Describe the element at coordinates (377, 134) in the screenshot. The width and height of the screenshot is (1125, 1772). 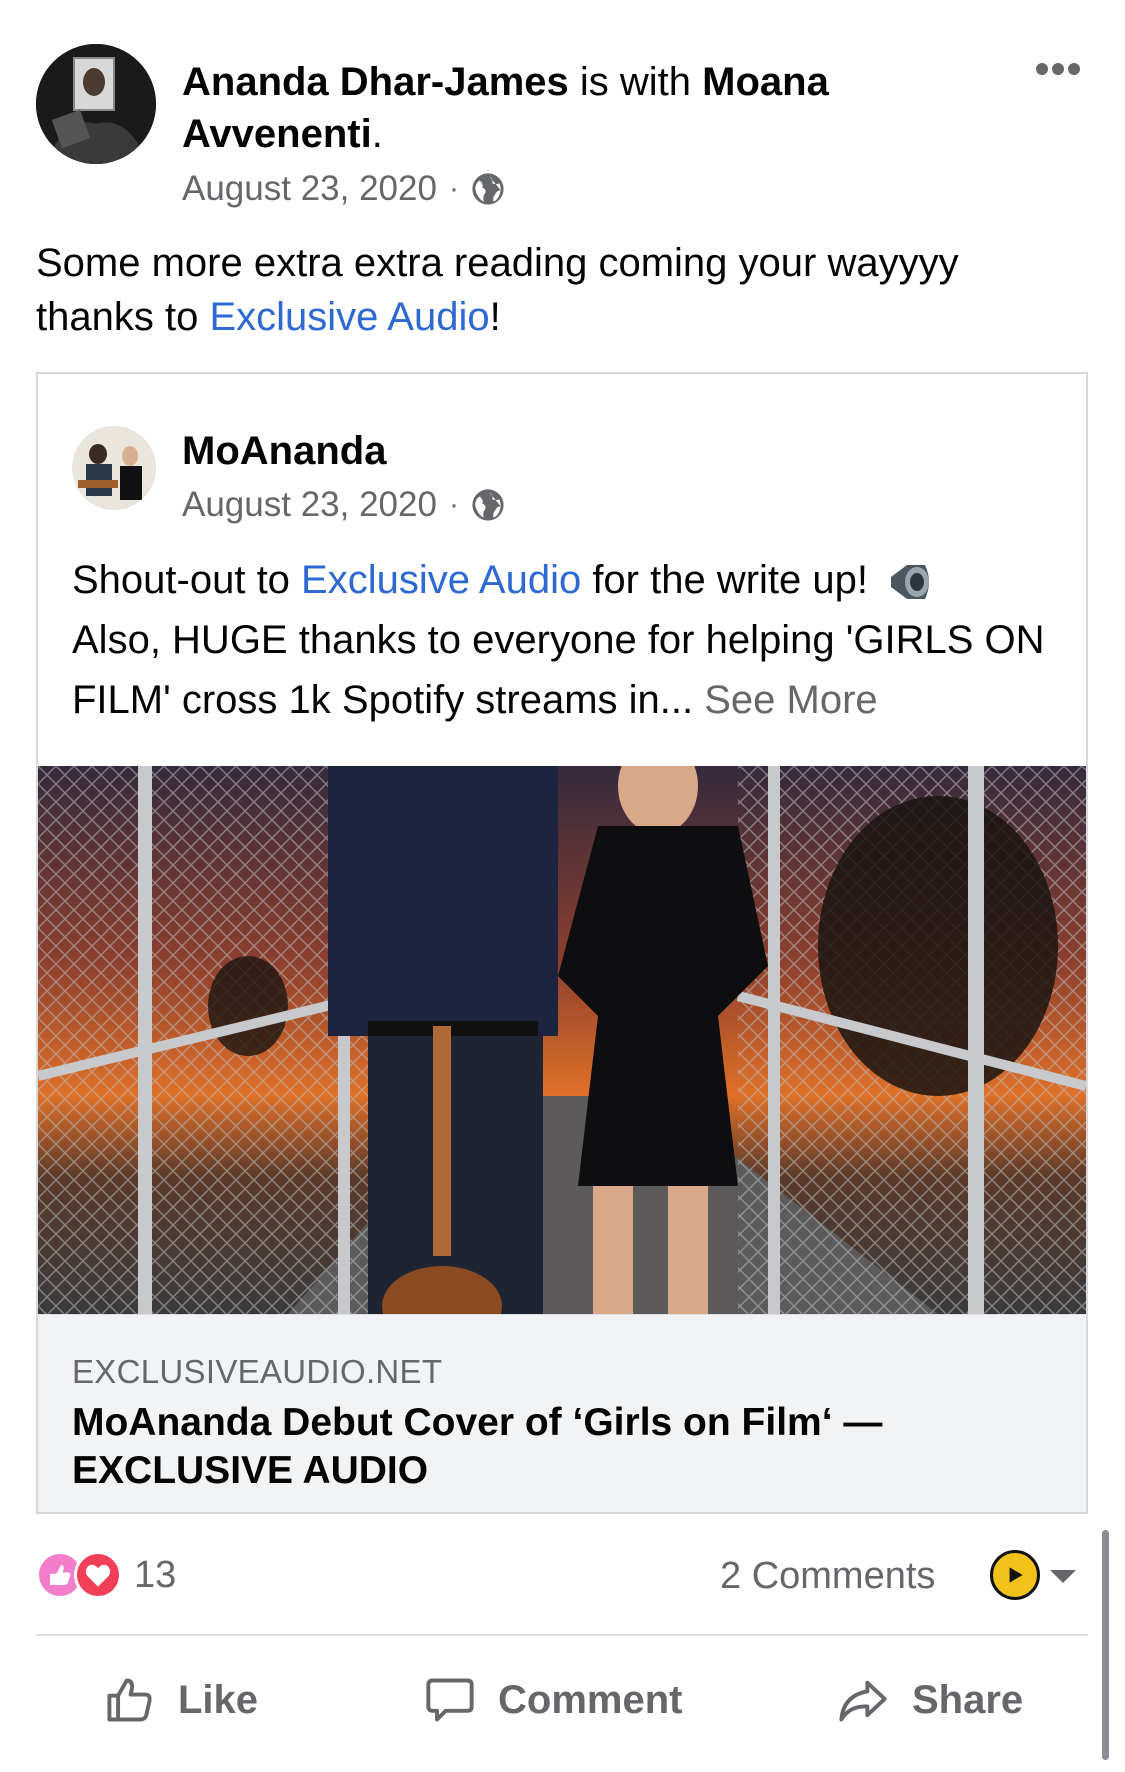
I see `tagged-suffix: .` at that location.